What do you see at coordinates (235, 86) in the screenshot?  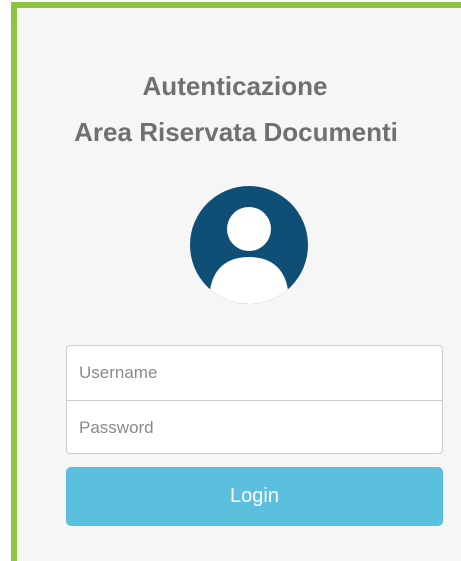 I see `page-title-line1: Autenticazione` at bounding box center [235, 86].